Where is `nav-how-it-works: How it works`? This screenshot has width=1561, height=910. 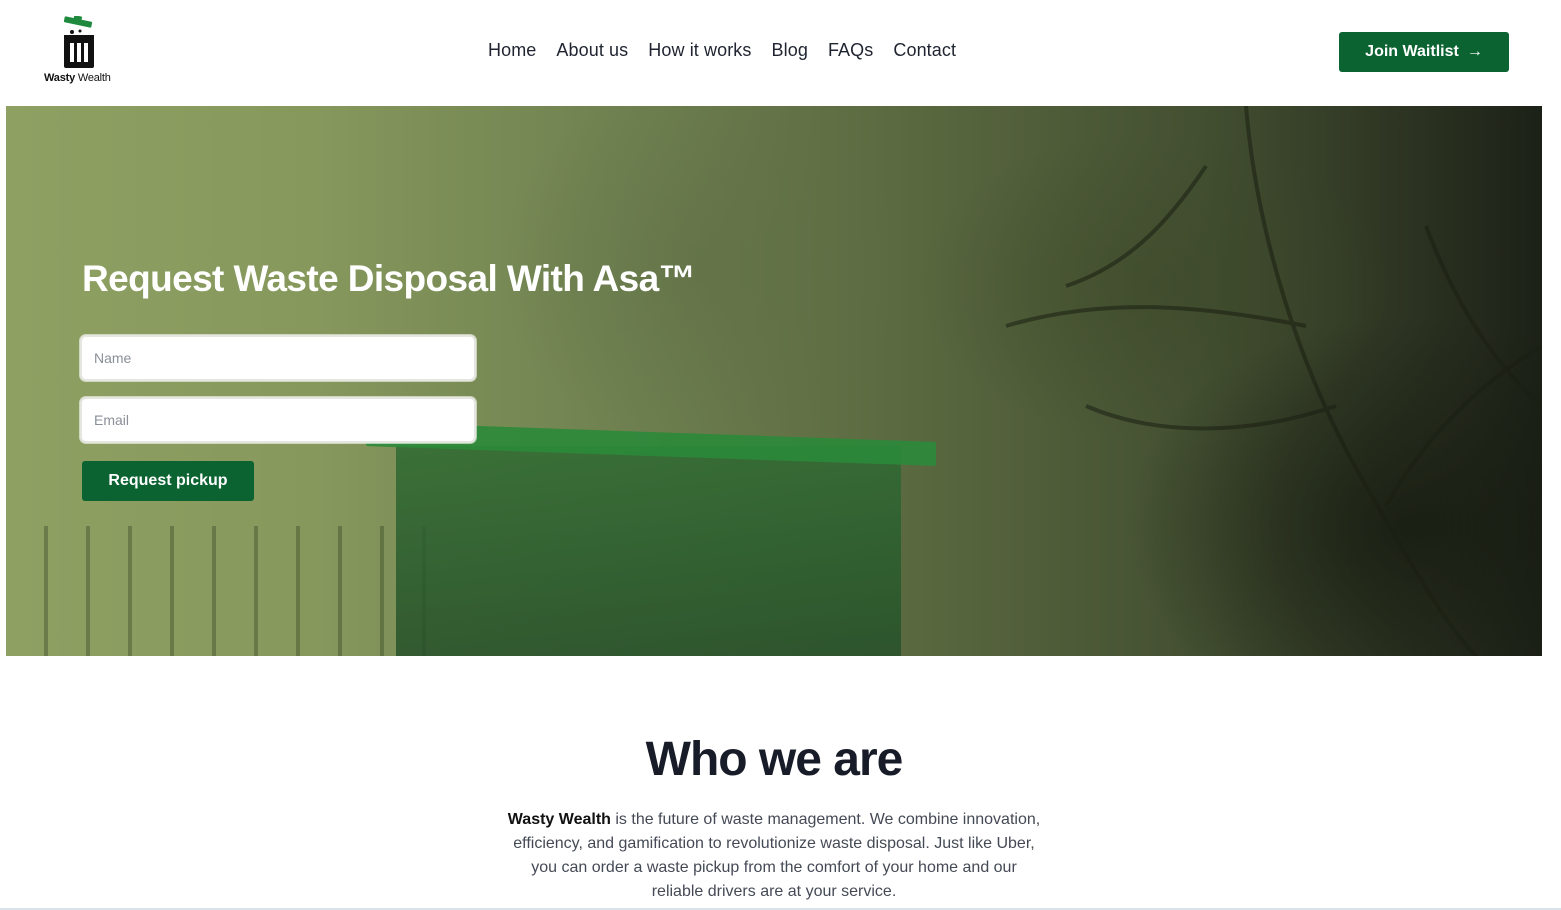
nav-how-it-works: How it works is located at coordinates (699, 50).